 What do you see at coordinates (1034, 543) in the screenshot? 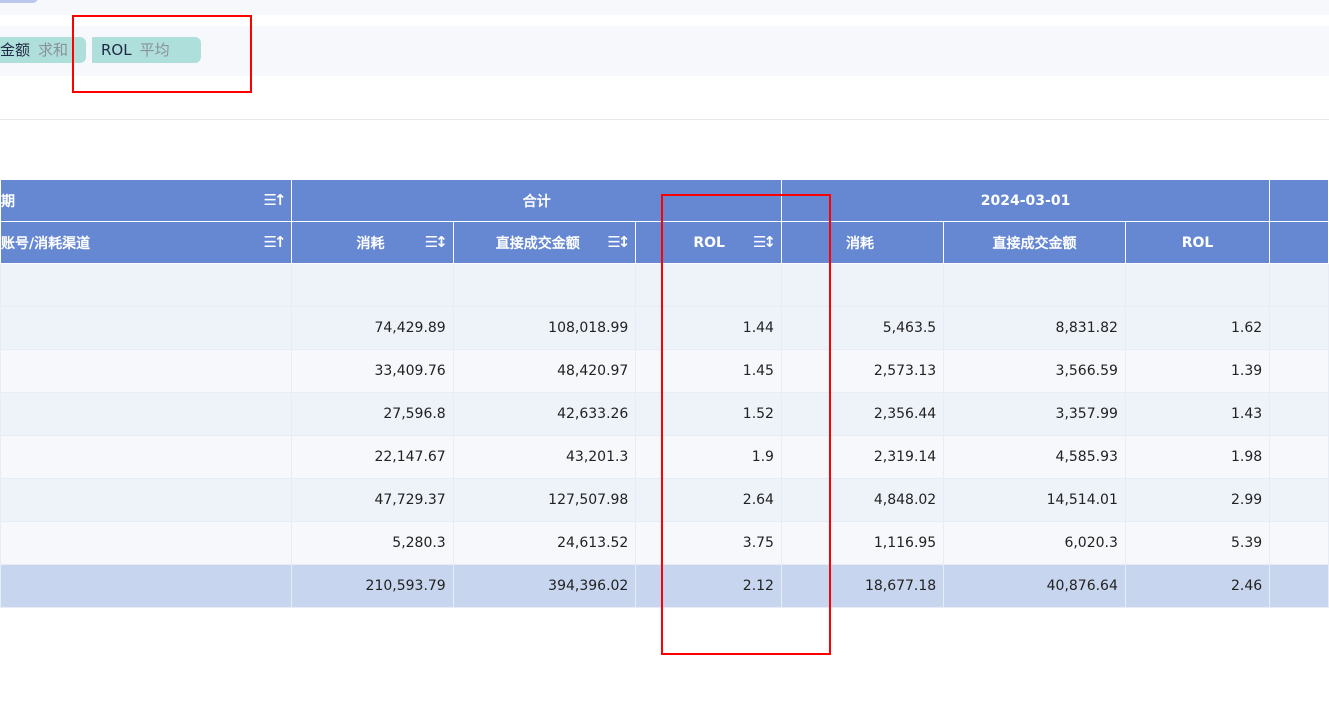
I see `value-cell: 6,020.3` at bounding box center [1034, 543].